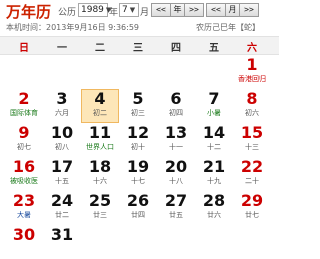  I want to click on day-number: 12, so click(138, 132).